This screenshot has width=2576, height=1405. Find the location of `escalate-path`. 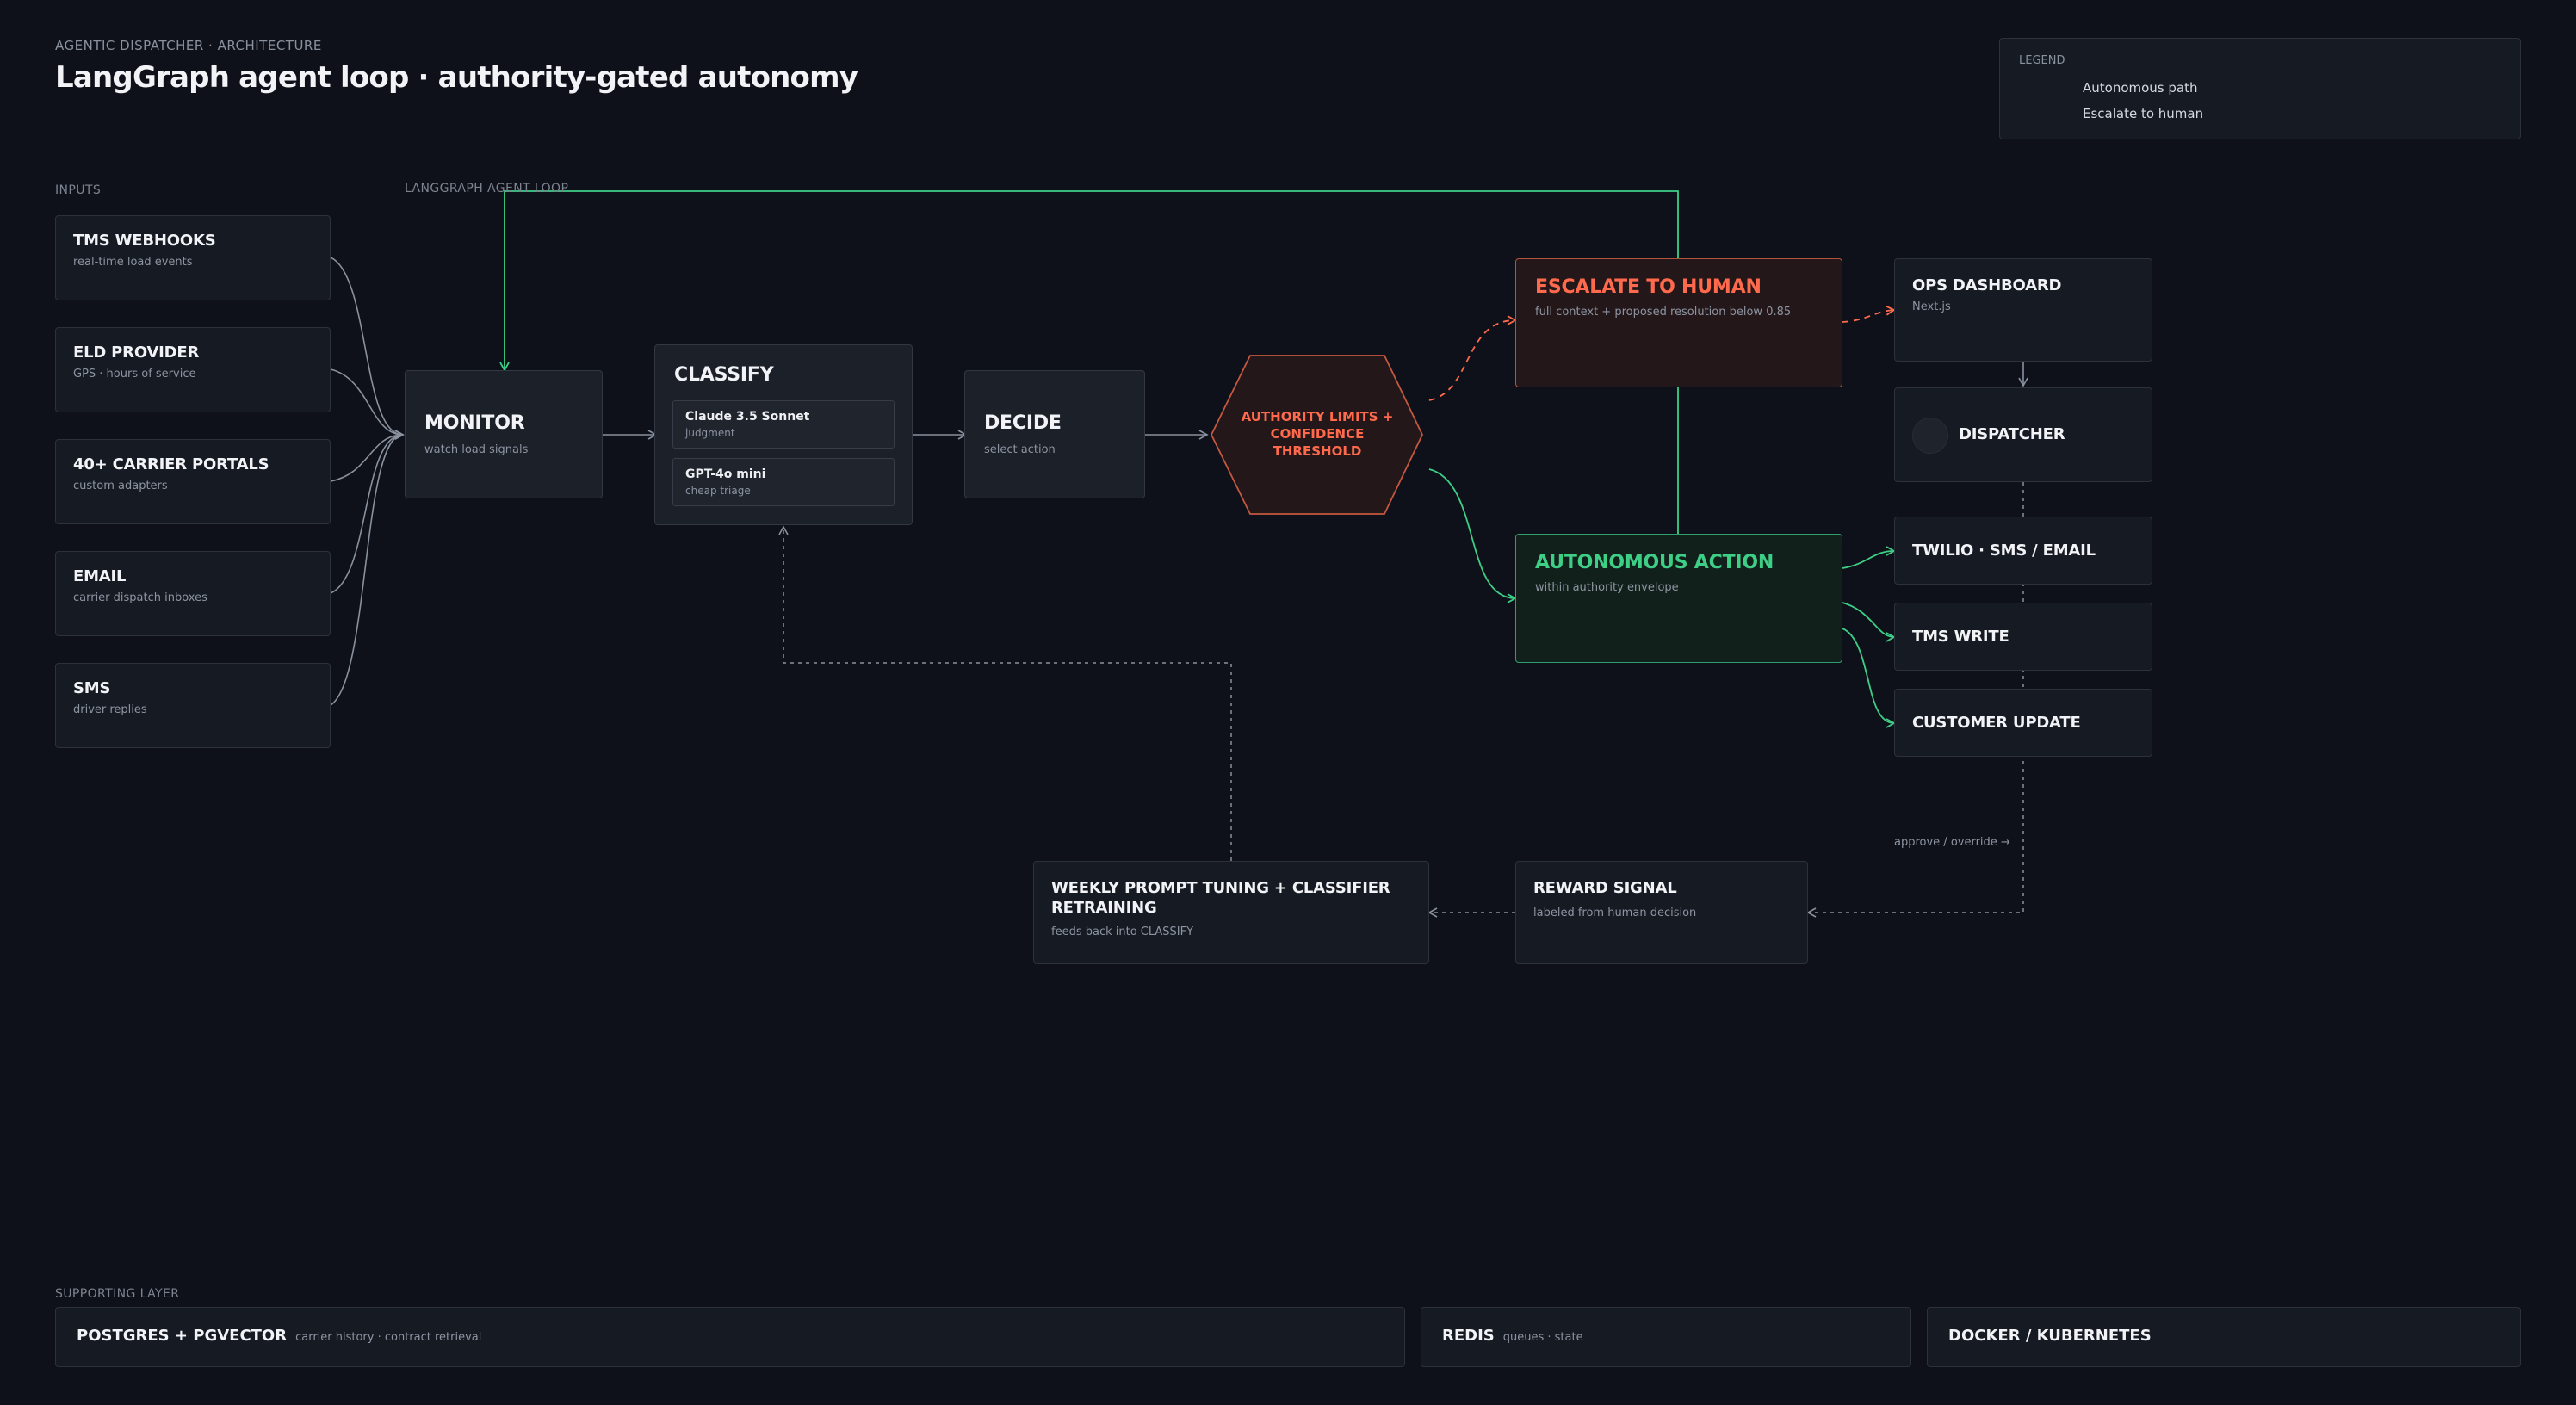

escalate-path is located at coordinates (1473, 358).